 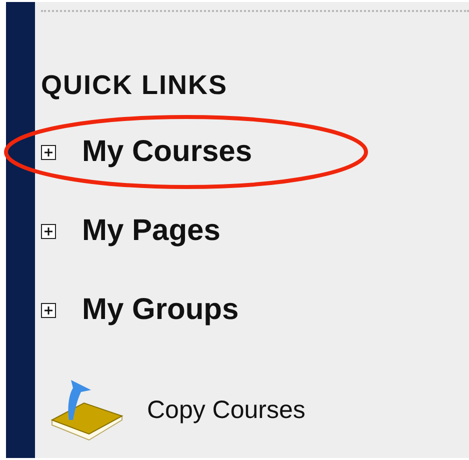 I want to click on book-with-arrow-icon, so click(x=87, y=410).